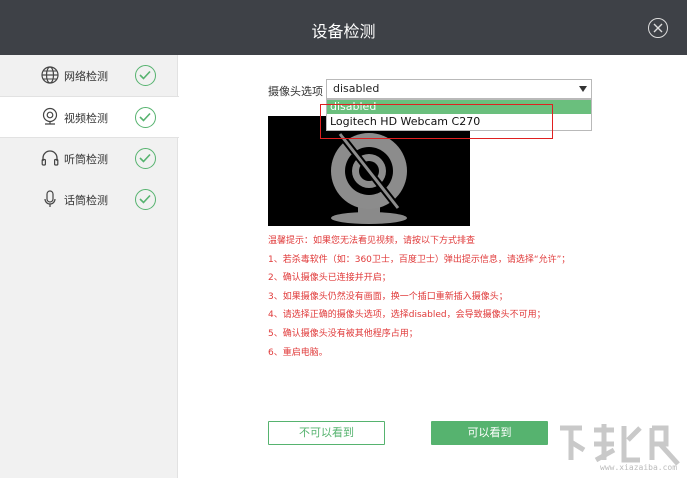  I want to click on sidebar-item-microphone: 话筒检测, so click(89, 200).